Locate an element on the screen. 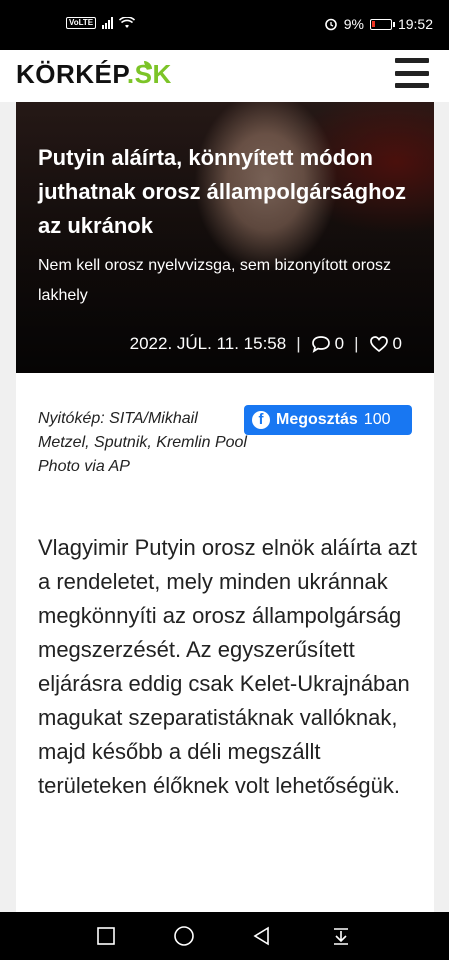  facebook-share-button: f Megosztás 100 is located at coordinates (328, 420).